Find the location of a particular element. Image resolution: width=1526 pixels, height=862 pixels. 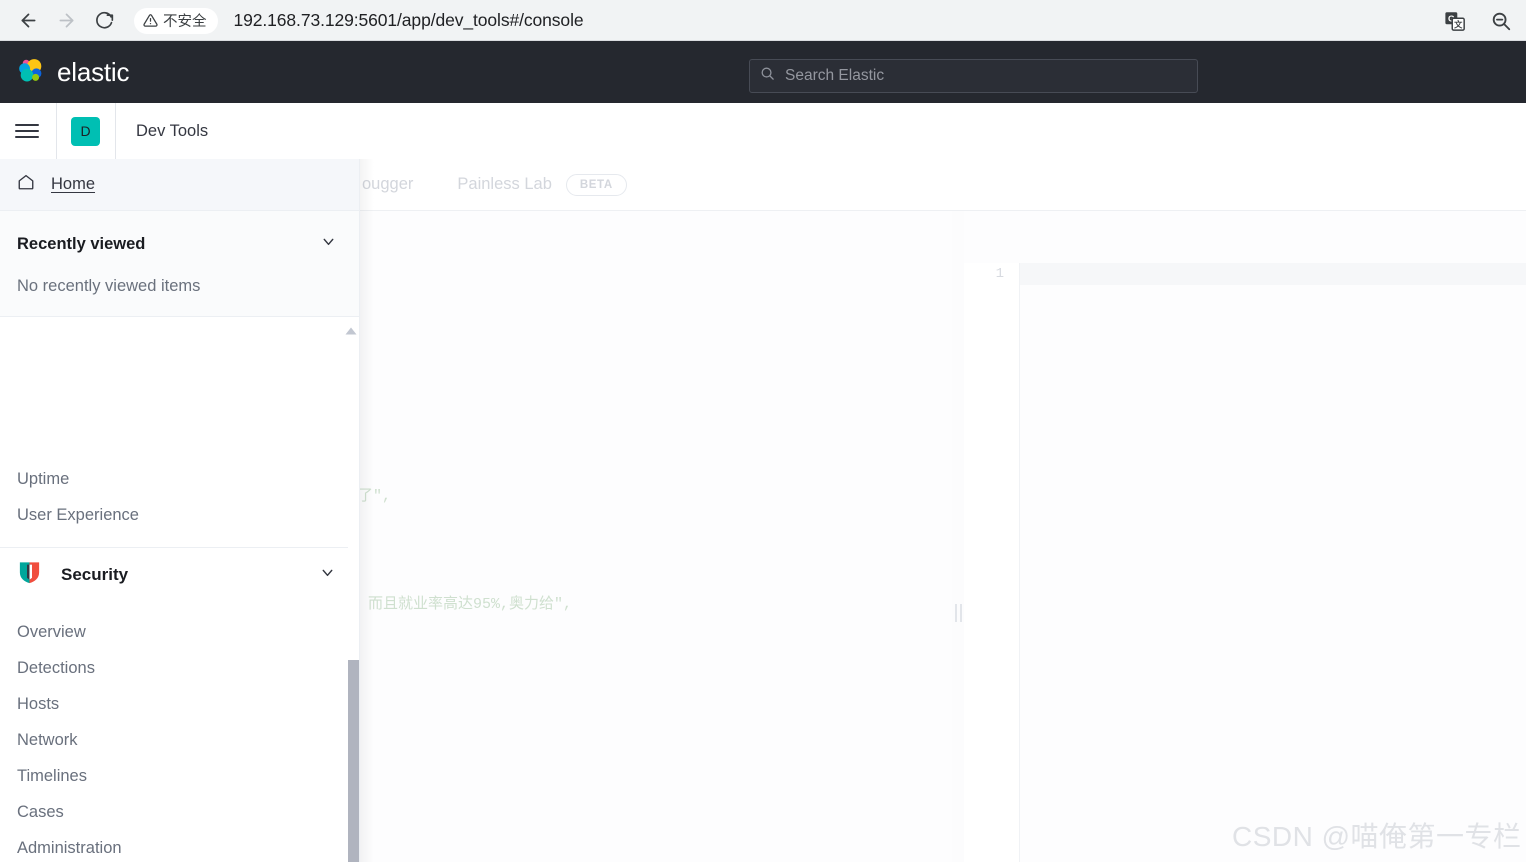

response-line-number: 1 is located at coordinates (999, 274).